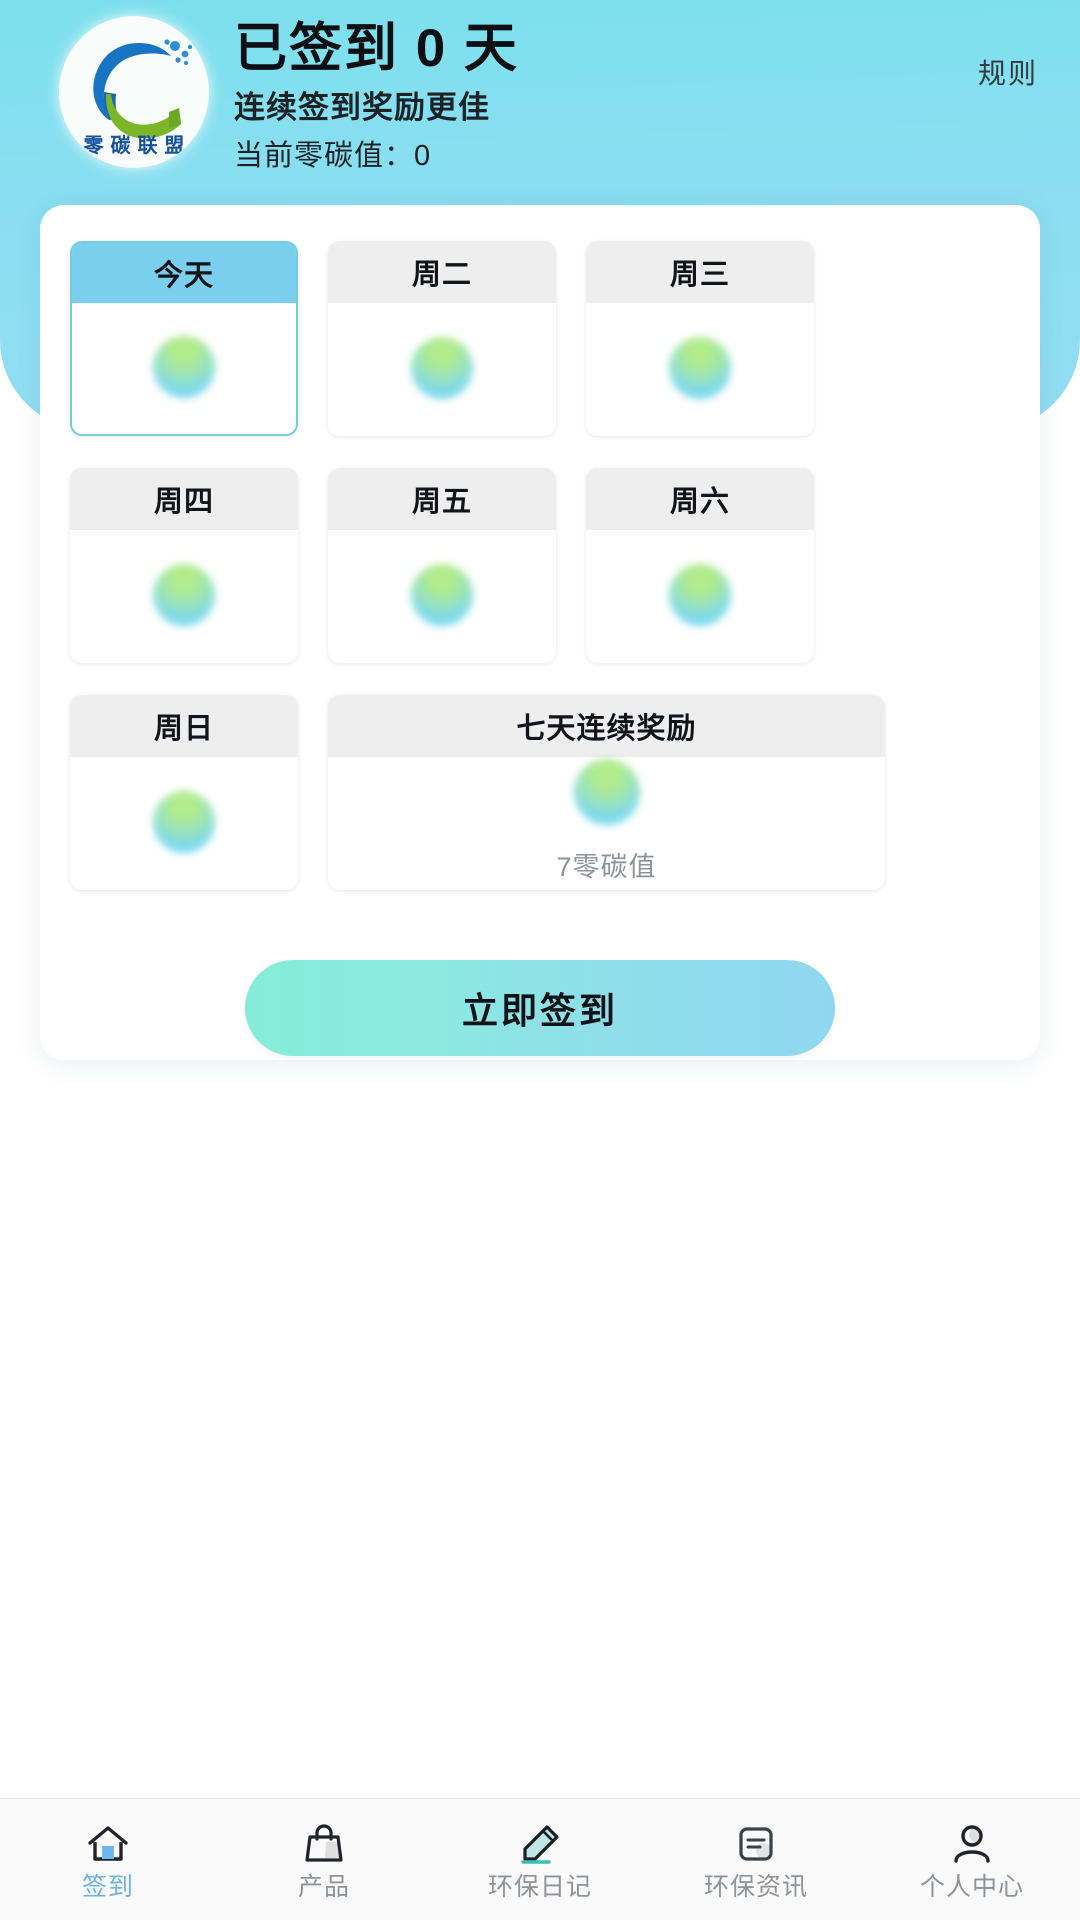 The image size is (1080, 1920). Describe the element at coordinates (442, 272) in the screenshot. I see `day-card-title: 周二` at that location.